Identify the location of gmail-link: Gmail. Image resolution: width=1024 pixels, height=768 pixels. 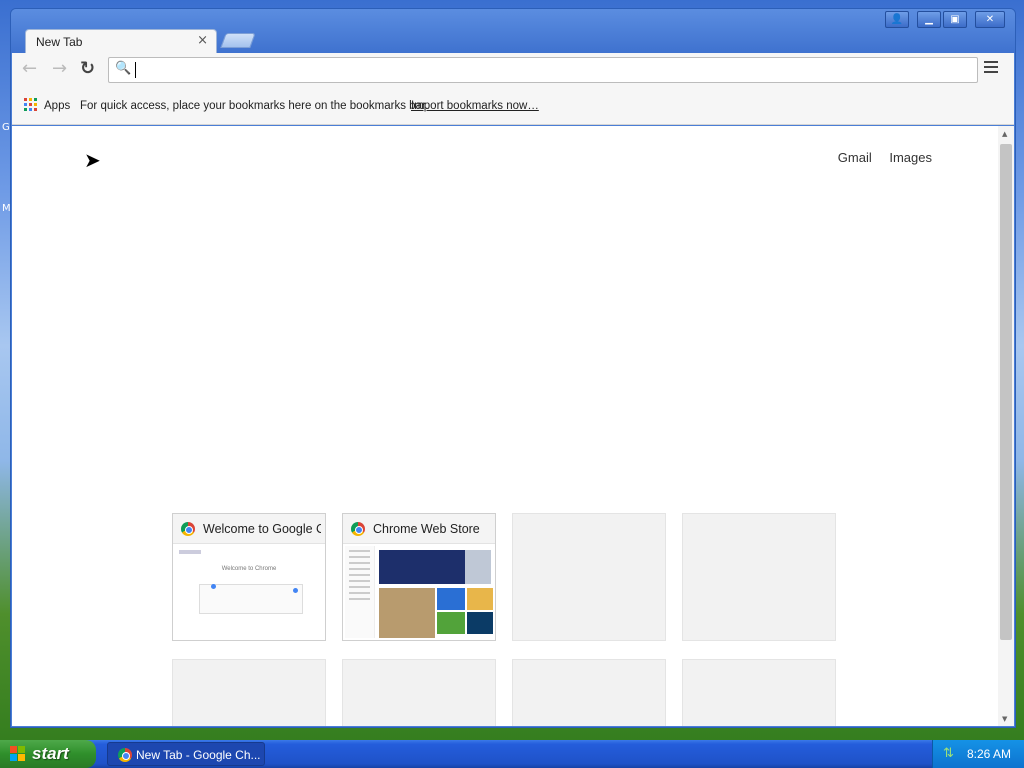
(855, 157).